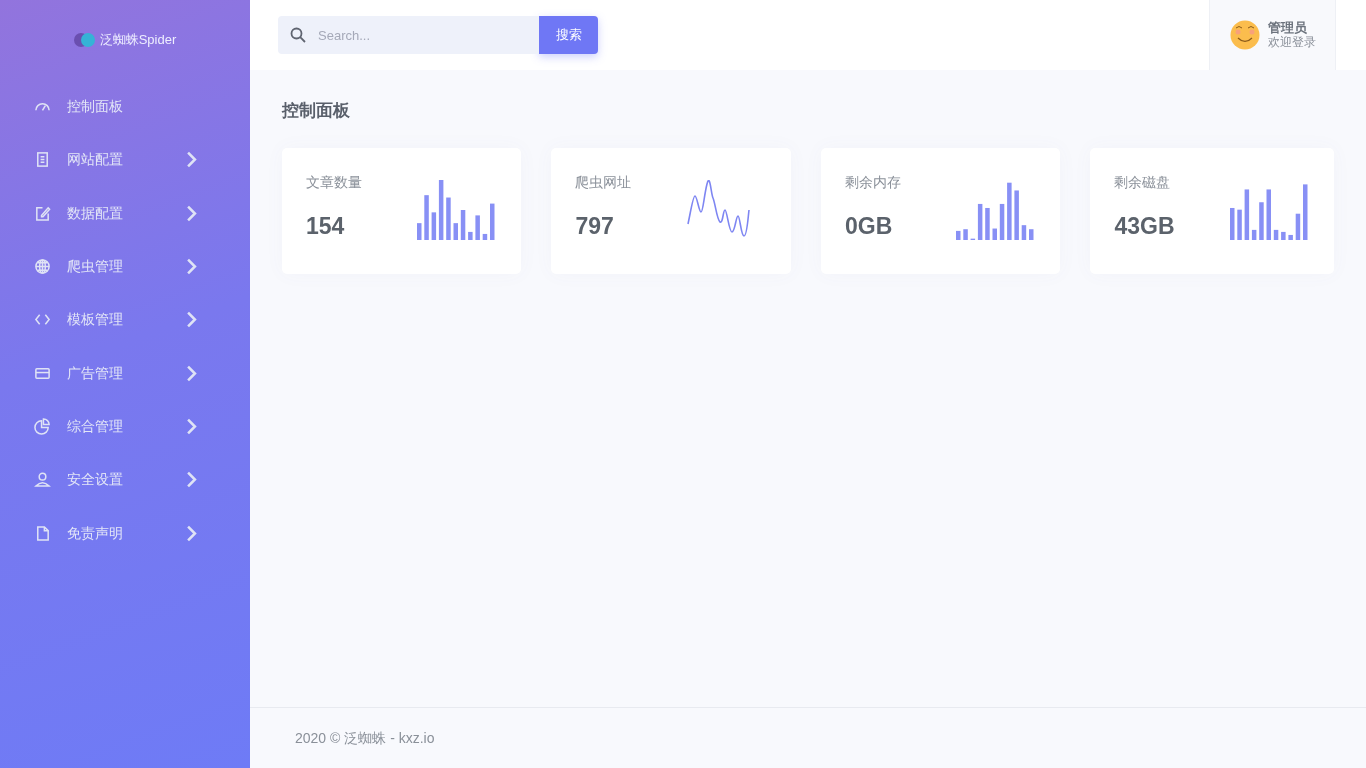  What do you see at coordinates (125, 373) in the screenshot?
I see `sidebar-item: 广告管理` at bounding box center [125, 373].